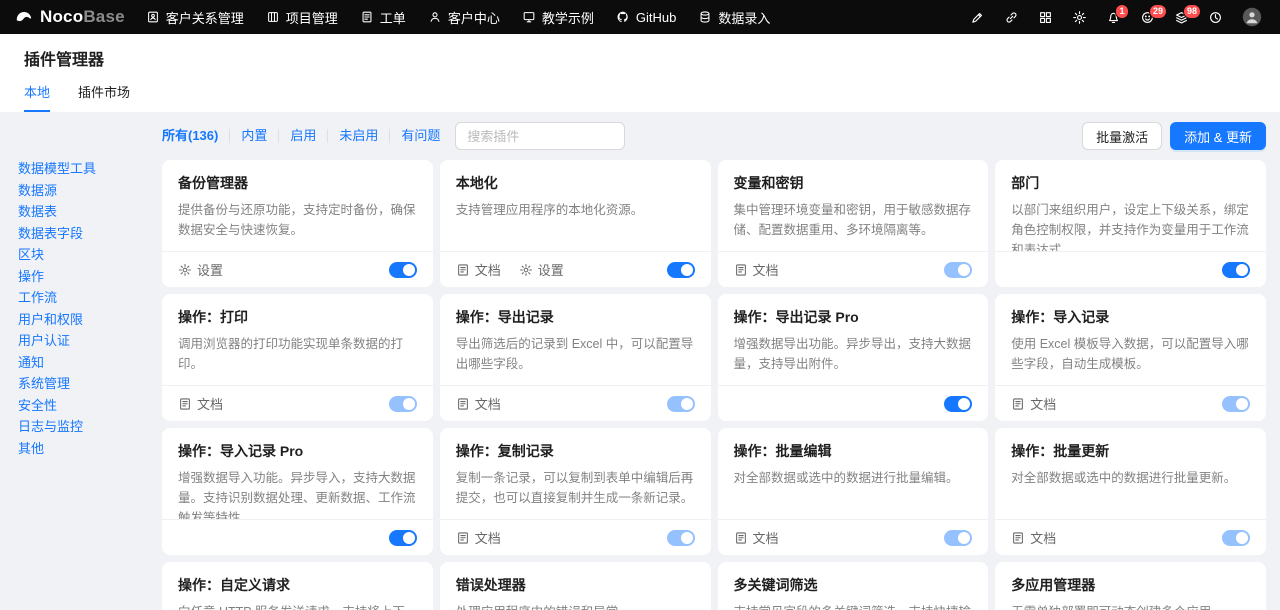 This screenshot has height=610, width=1280. Describe the element at coordinates (977, 17) in the screenshot. I see `ui-editor-icon` at that location.